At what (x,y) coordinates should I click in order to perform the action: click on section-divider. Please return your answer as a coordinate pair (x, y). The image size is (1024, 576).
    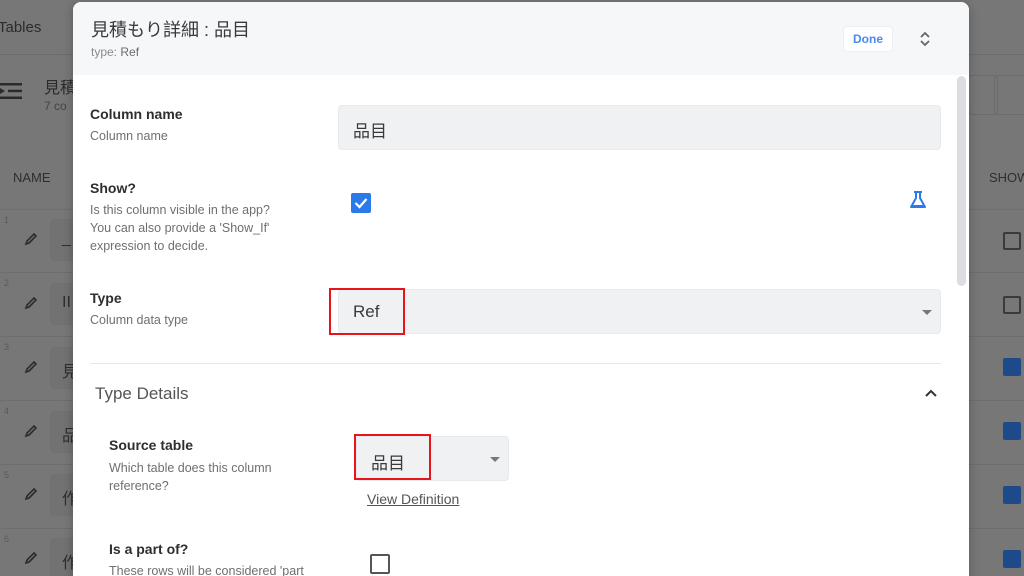
    Looking at the image, I should click on (515, 363).